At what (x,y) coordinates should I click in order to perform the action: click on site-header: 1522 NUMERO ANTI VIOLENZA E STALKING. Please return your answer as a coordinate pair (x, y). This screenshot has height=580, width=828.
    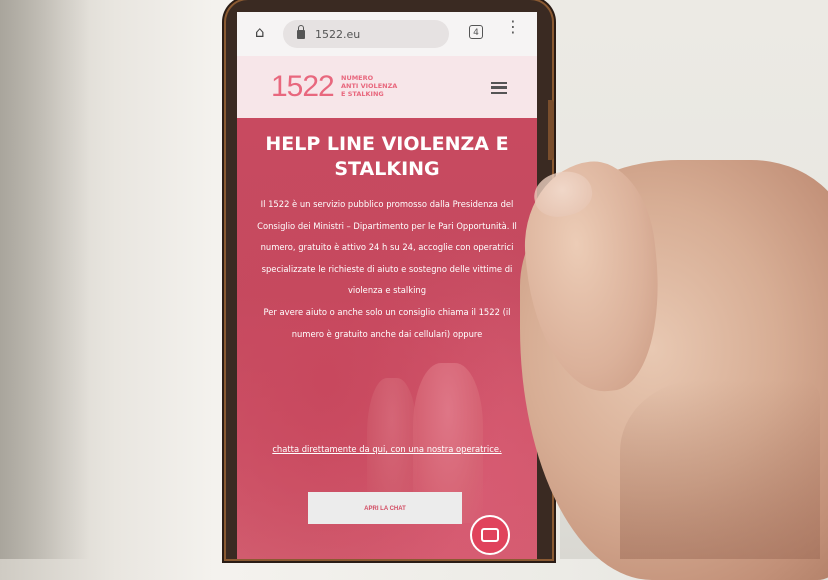
    Looking at the image, I should click on (387, 87).